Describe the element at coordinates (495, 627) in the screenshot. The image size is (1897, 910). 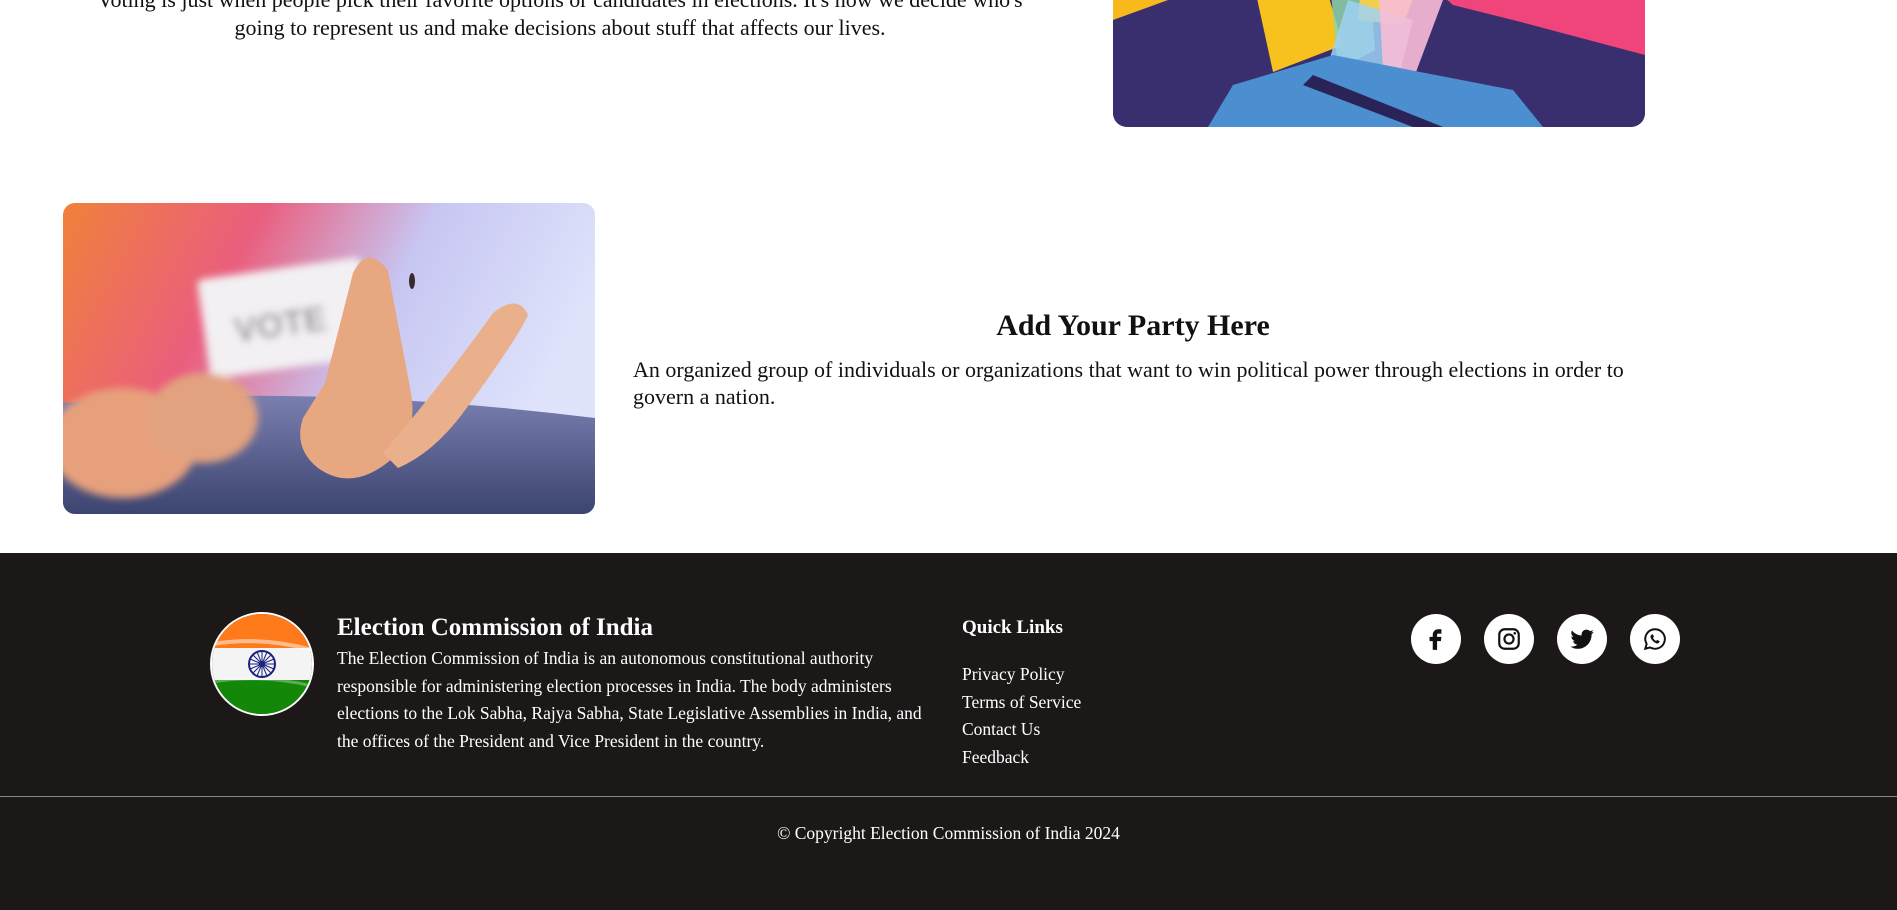
I see `org-title: Election Commission of India` at that location.